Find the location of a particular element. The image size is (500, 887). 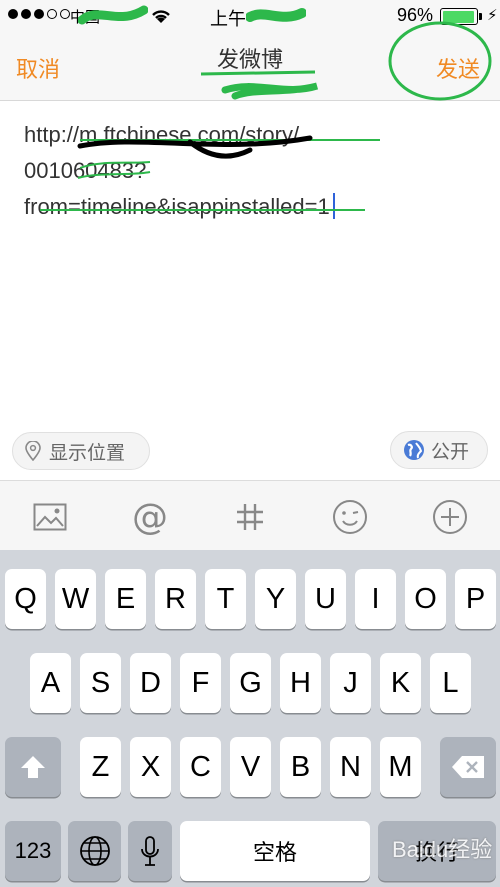

image-icon is located at coordinates (50, 517).